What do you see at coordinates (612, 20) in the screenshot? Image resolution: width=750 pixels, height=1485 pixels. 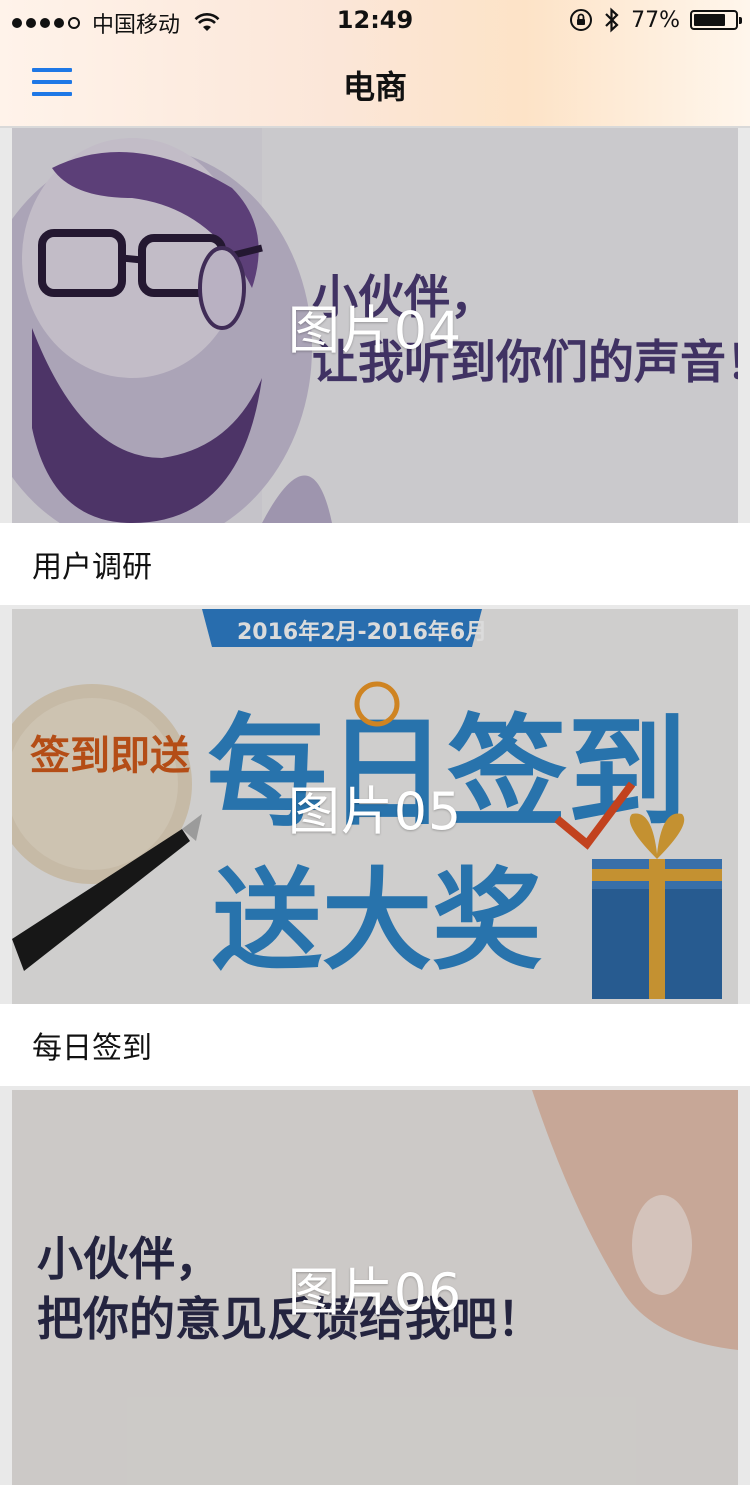 I see `bluetooth-icon` at bounding box center [612, 20].